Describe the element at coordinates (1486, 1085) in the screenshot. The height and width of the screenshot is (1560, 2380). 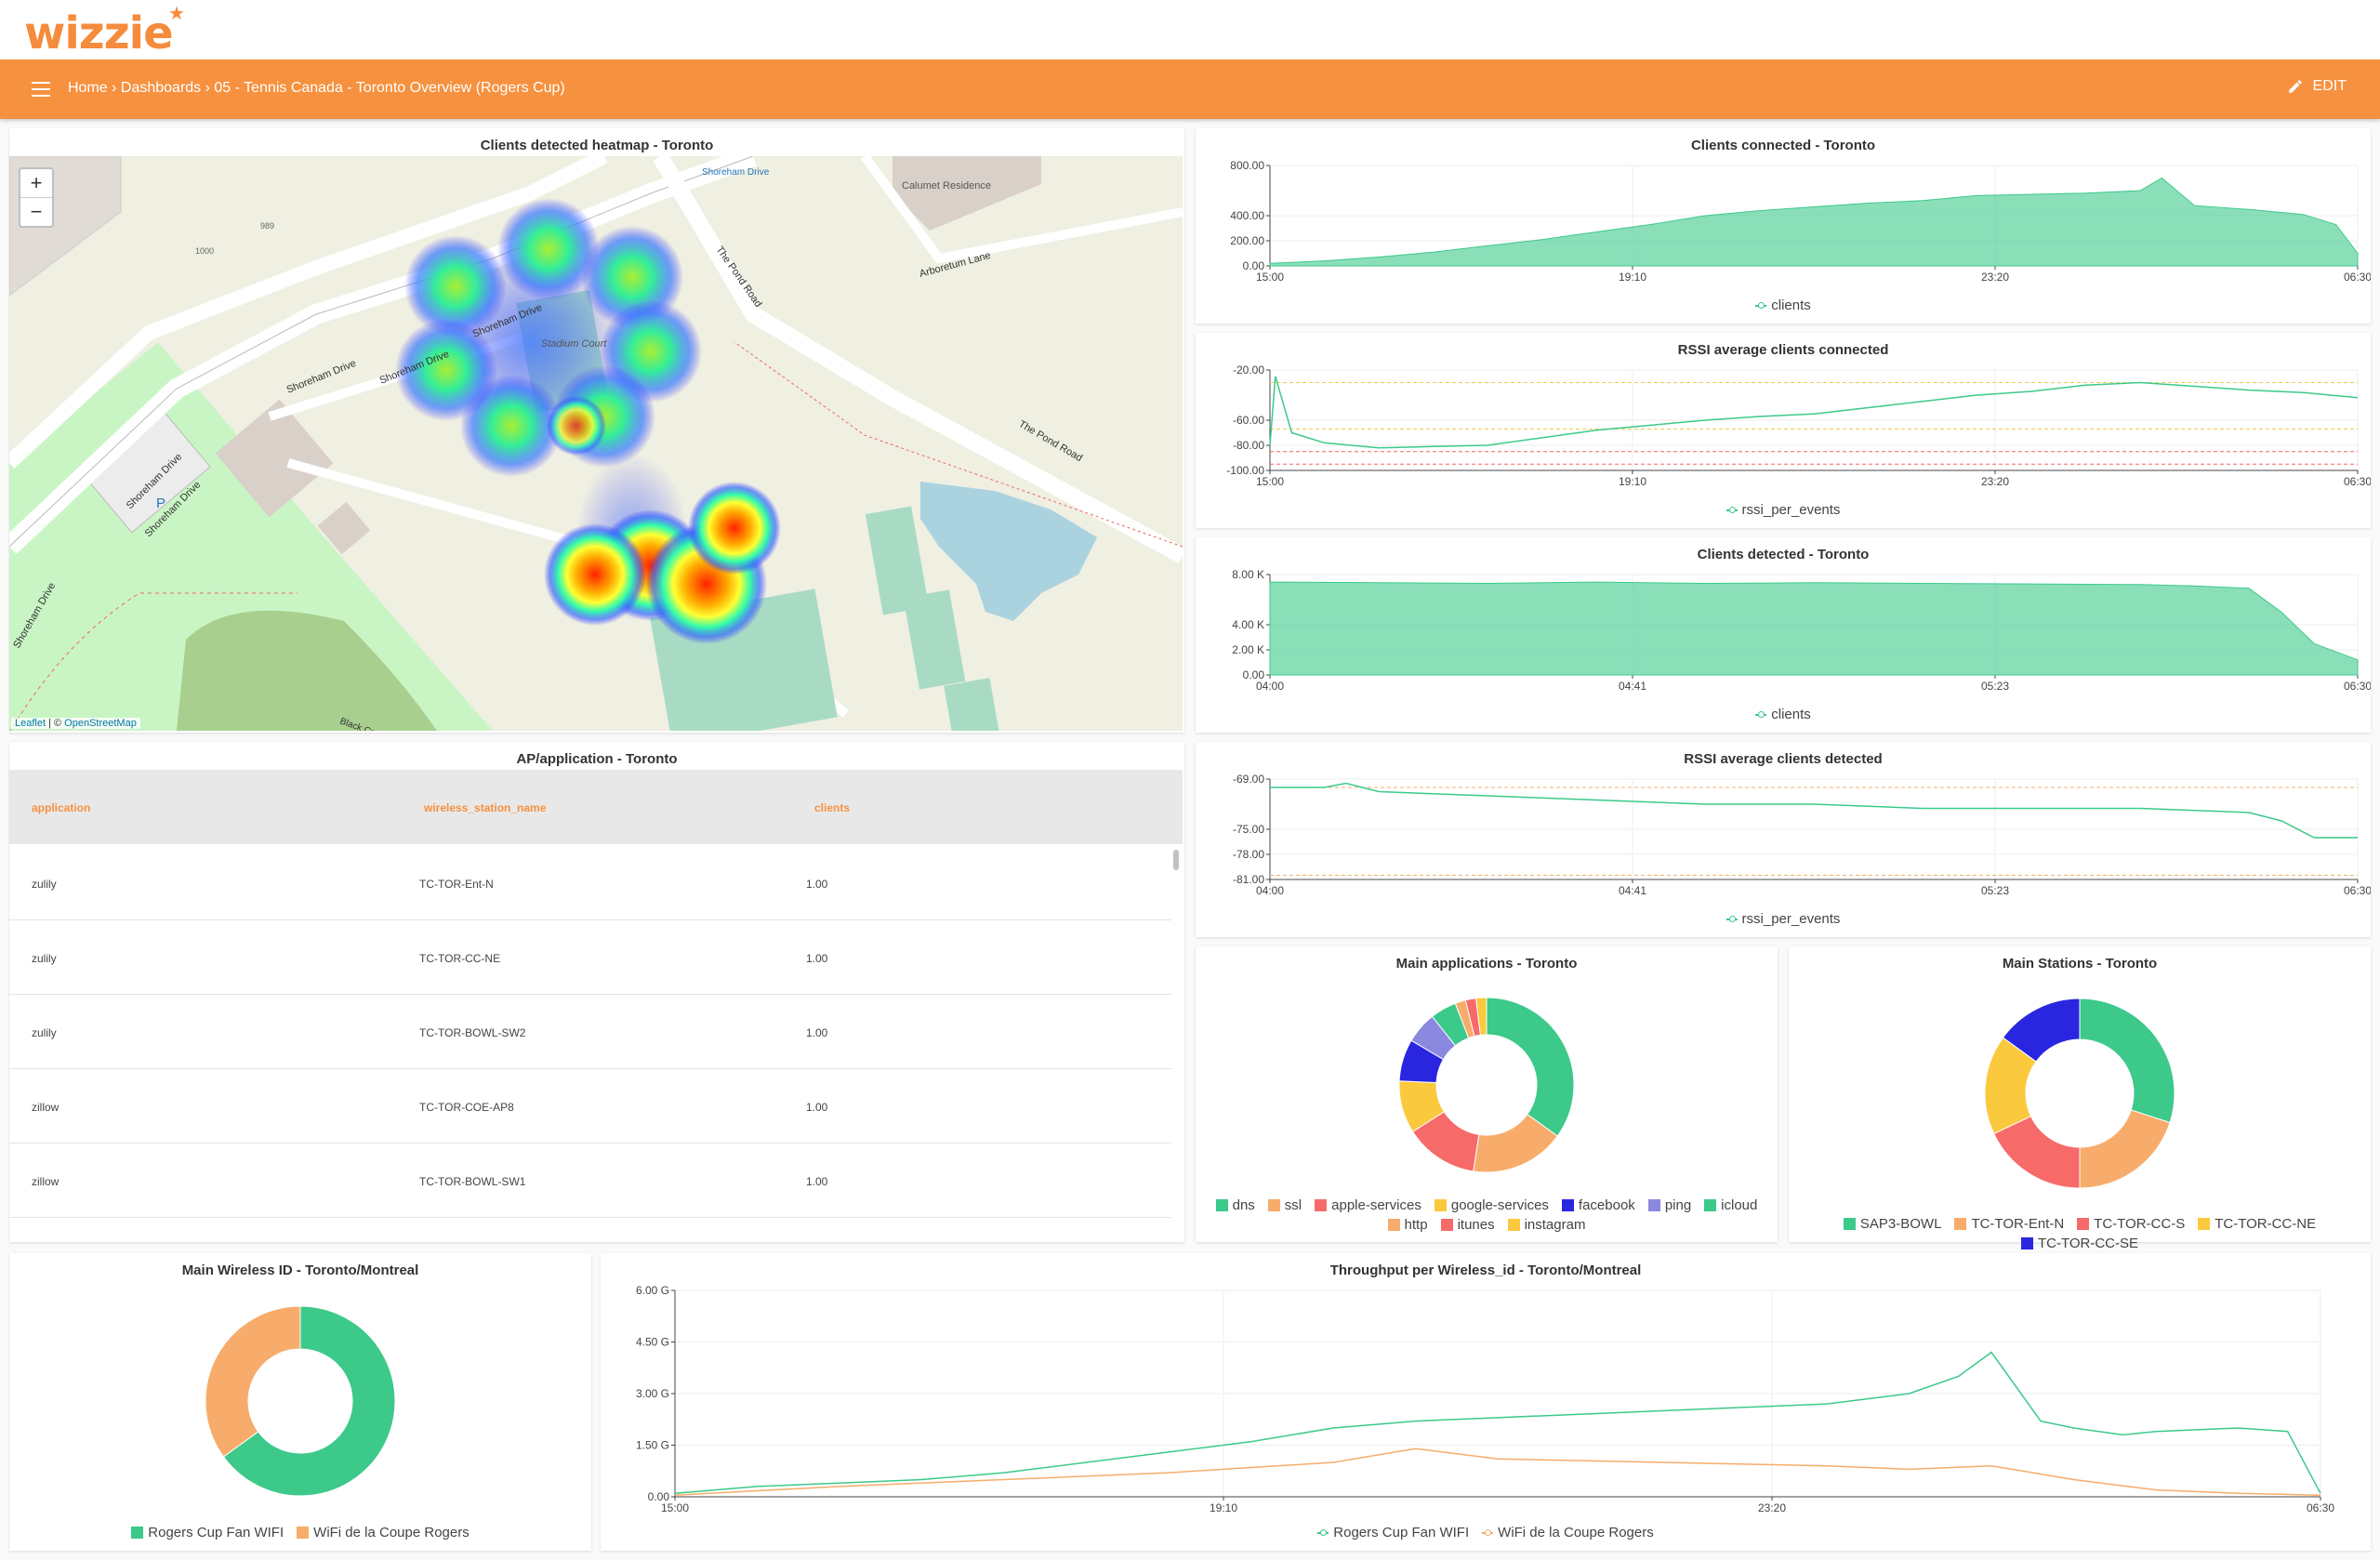
I see `main-applications-donut` at that location.